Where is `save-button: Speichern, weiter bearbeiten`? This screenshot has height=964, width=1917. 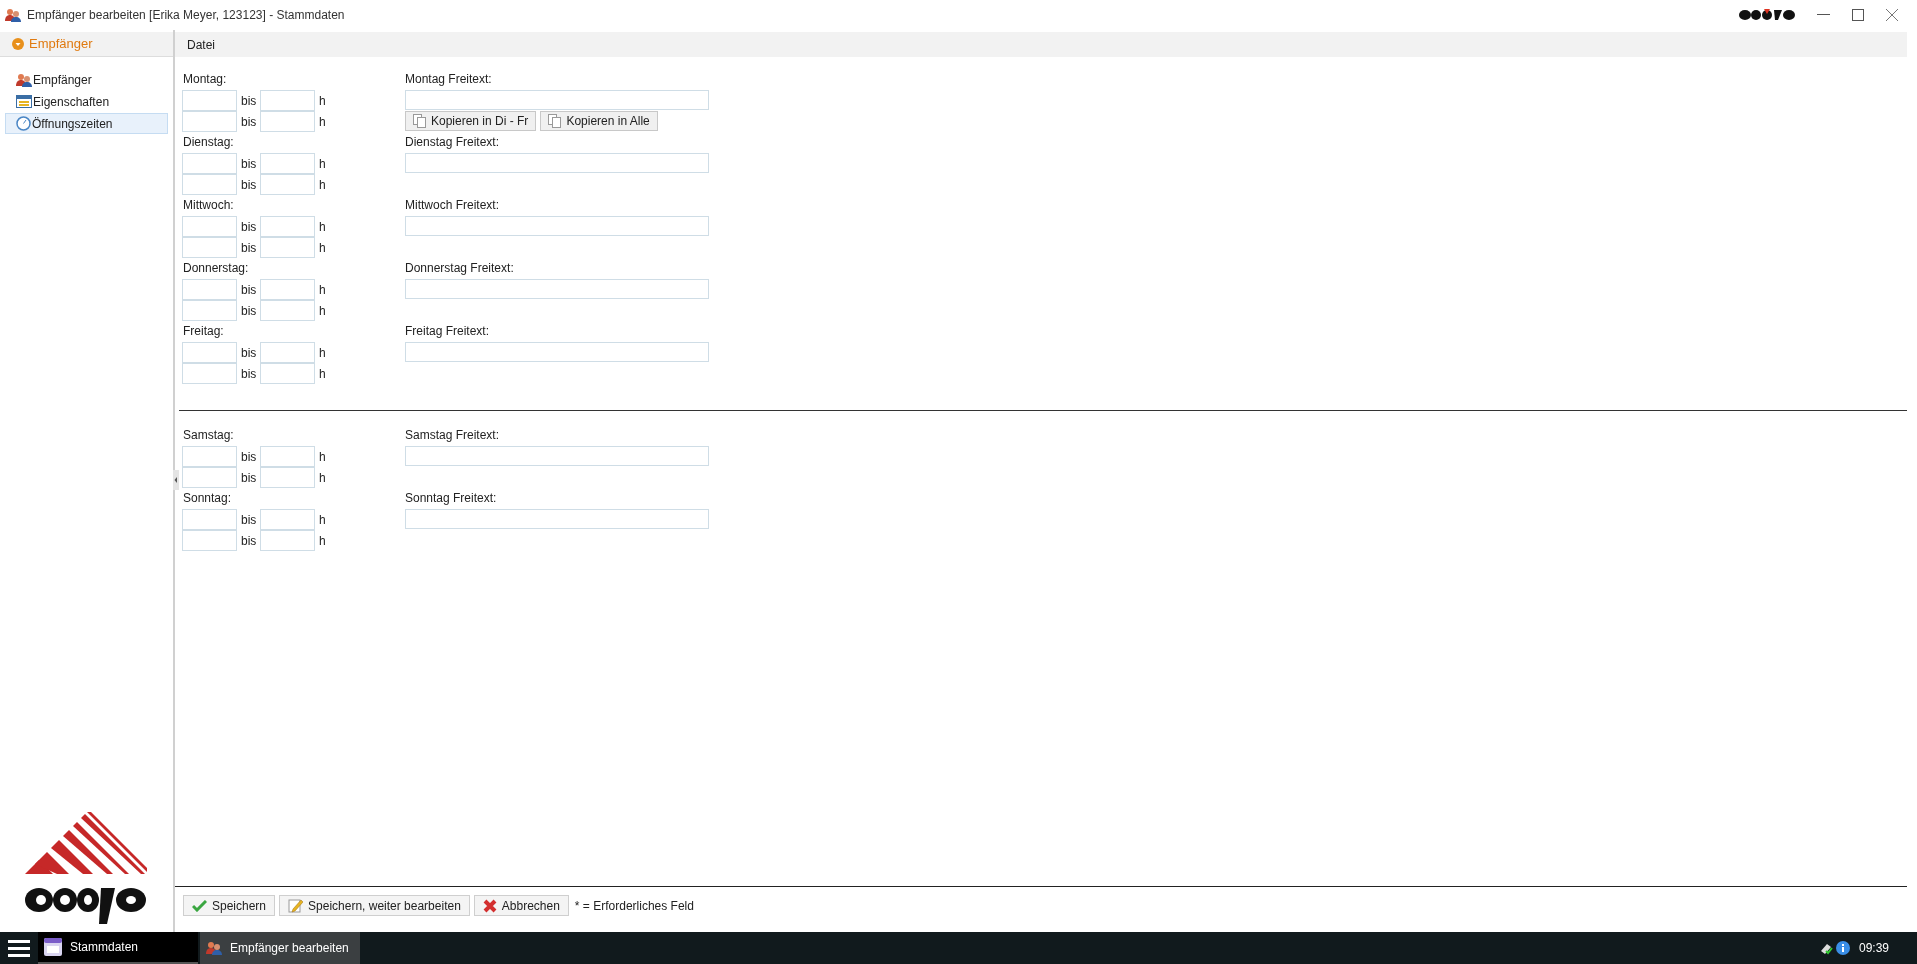 save-button: Speichern, weiter bearbeiten is located at coordinates (374, 905).